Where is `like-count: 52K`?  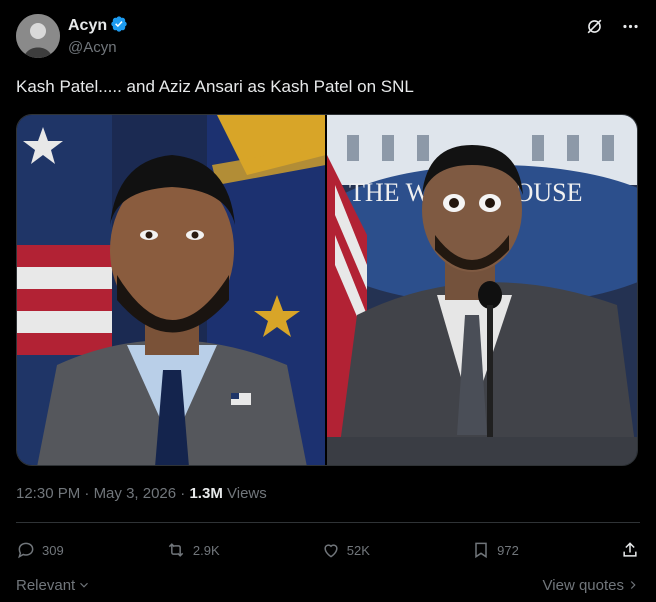 like-count: 52K is located at coordinates (358, 550).